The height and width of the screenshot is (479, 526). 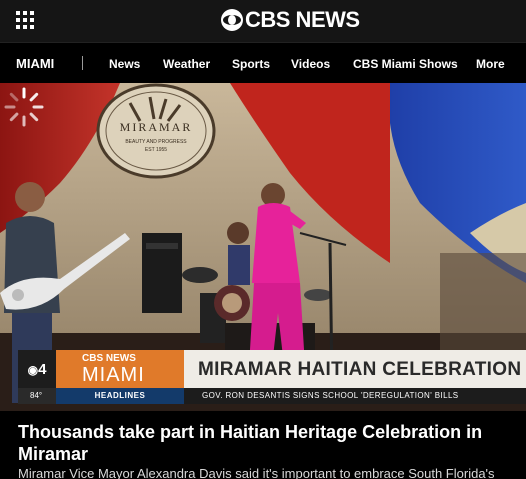 What do you see at coordinates (251, 64) in the screenshot?
I see `nav-item-sports: Sports` at bounding box center [251, 64].